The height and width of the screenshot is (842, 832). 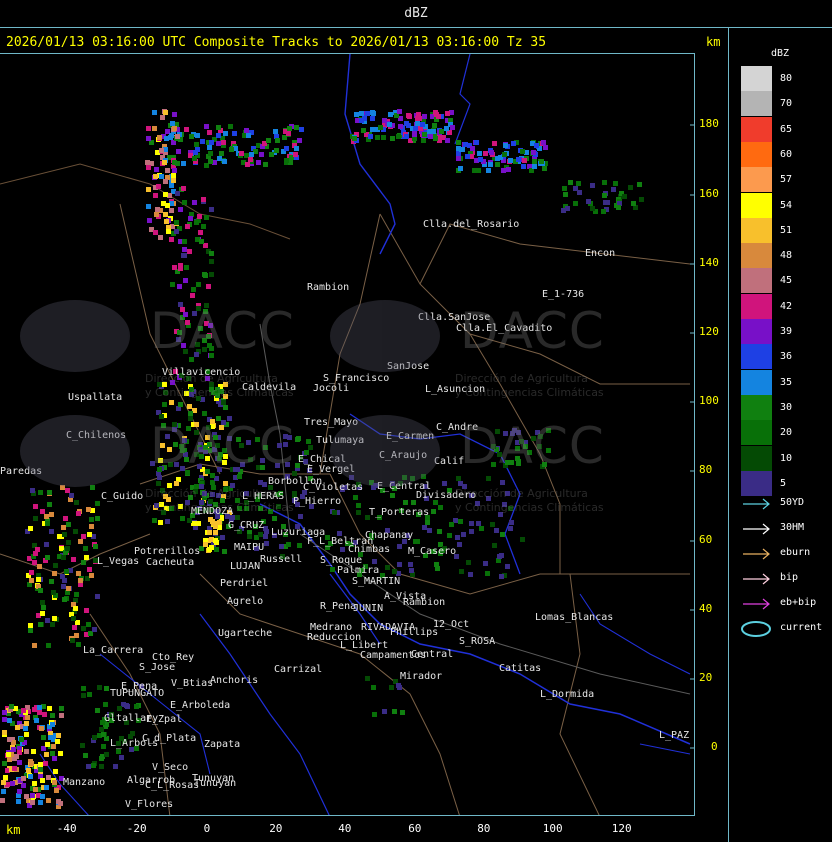 What do you see at coordinates (709, 262) in the screenshot?
I see `y-tick-label: 140` at bounding box center [709, 262].